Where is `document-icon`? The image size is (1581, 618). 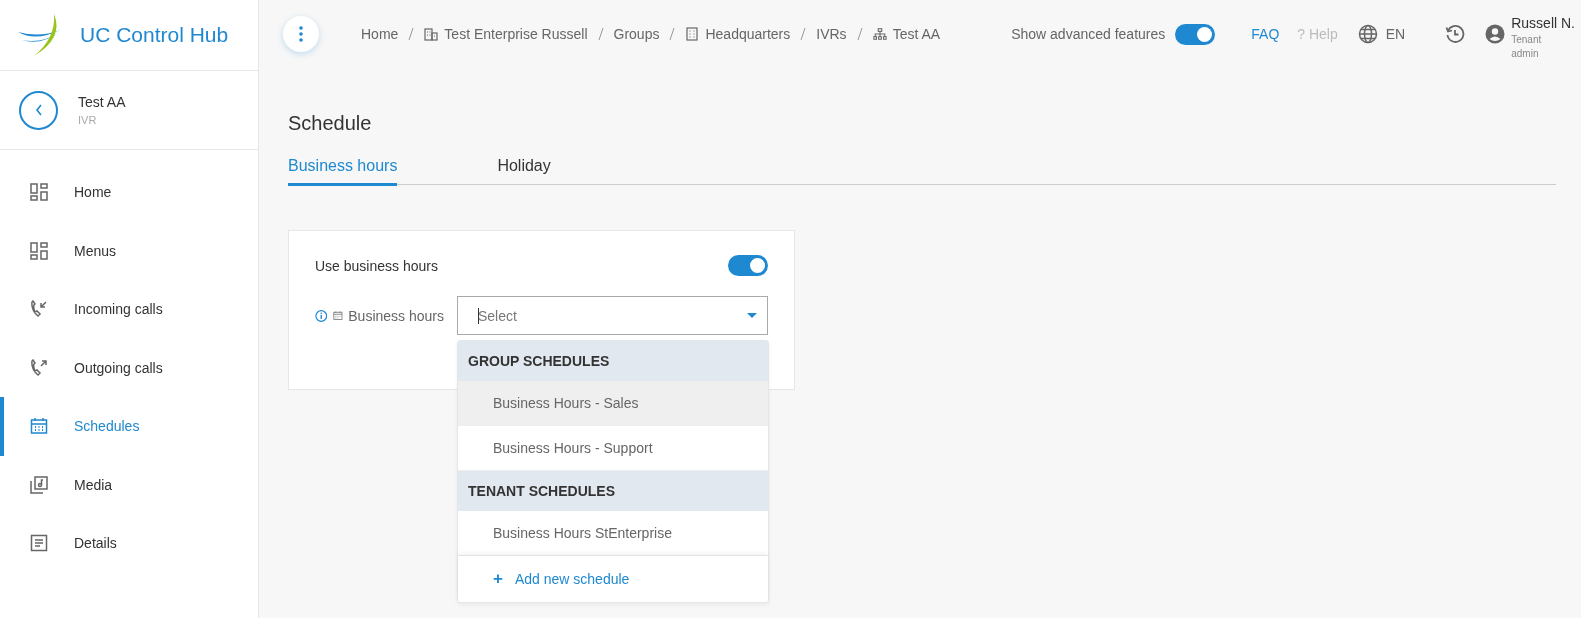
document-icon is located at coordinates (39, 543).